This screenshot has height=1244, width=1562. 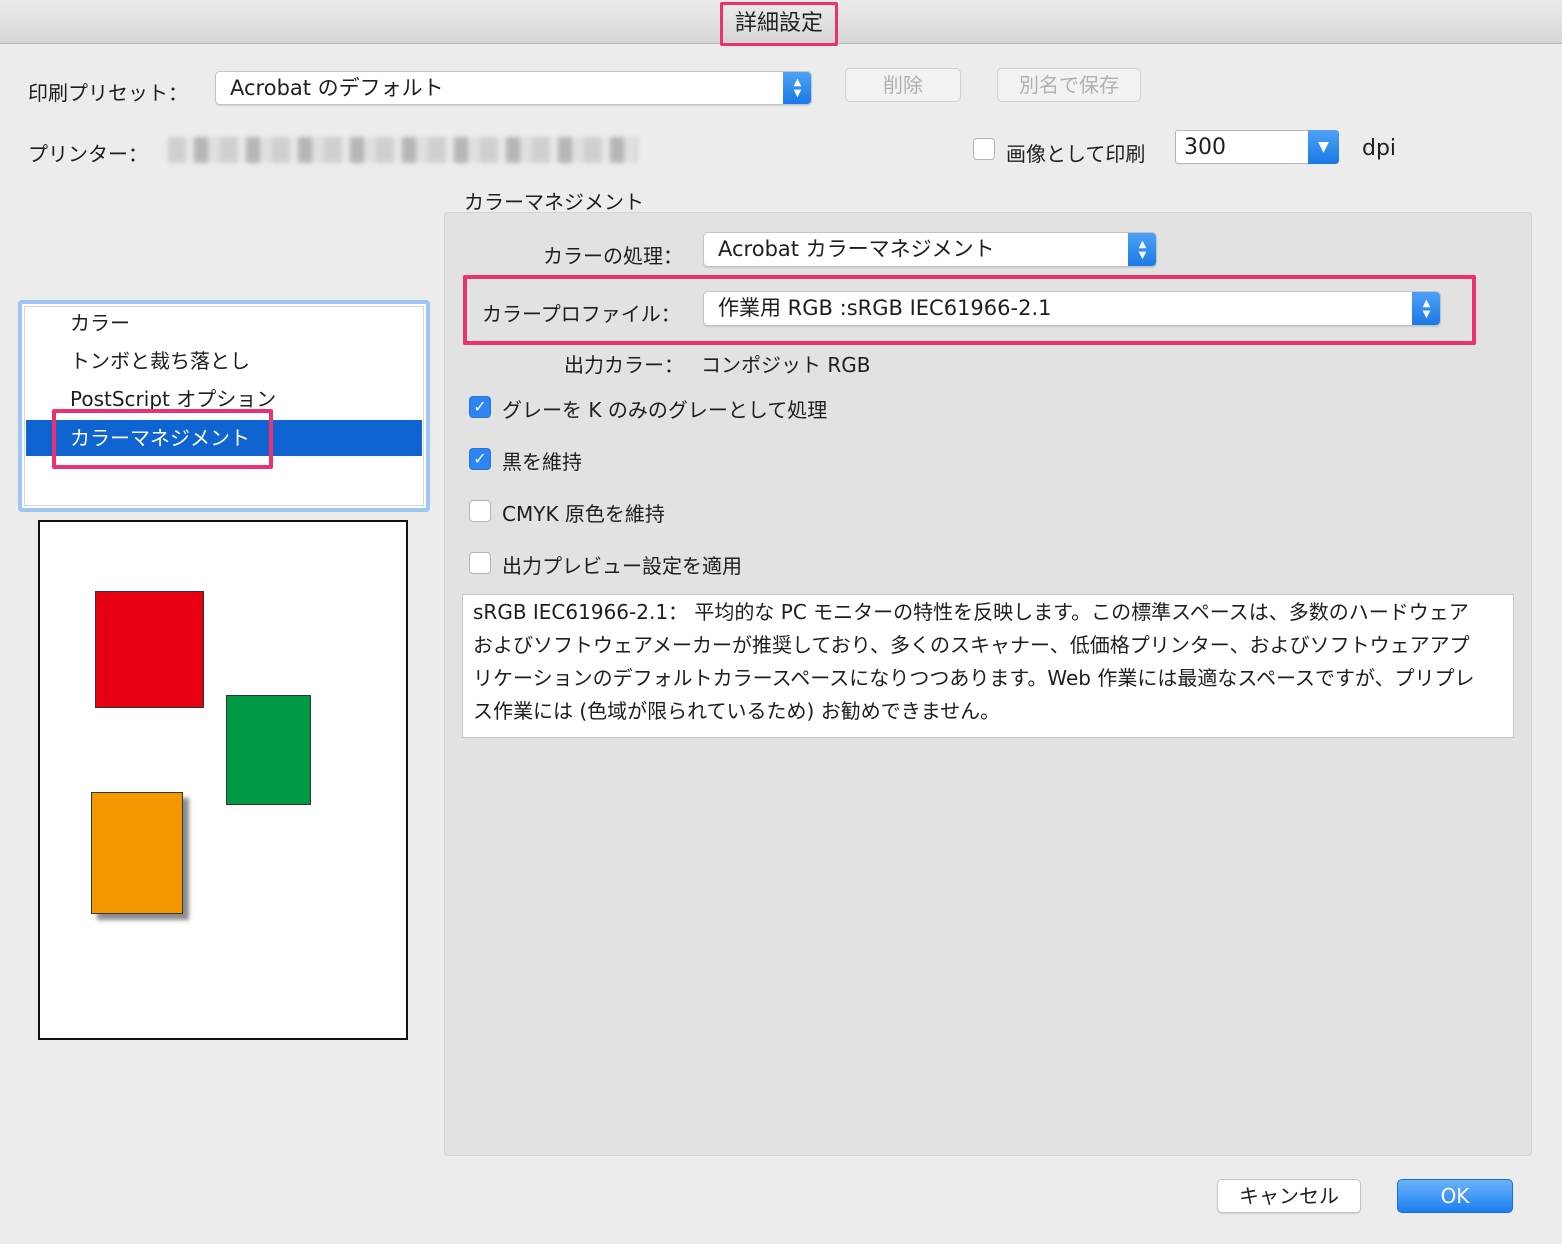 What do you see at coordinates (737, 711) in the screenshot?
I see `description-line: ス作業には (色域が限られているため) お勧めできません。` at bounding box center [737, 711].